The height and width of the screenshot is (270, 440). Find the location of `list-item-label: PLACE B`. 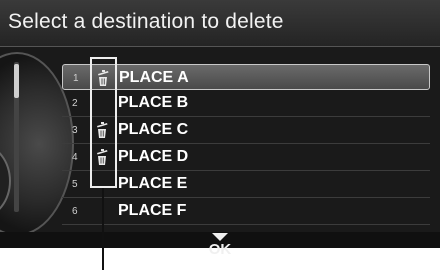

list-item-label: PLACE B is located at coordinates (153, 102).